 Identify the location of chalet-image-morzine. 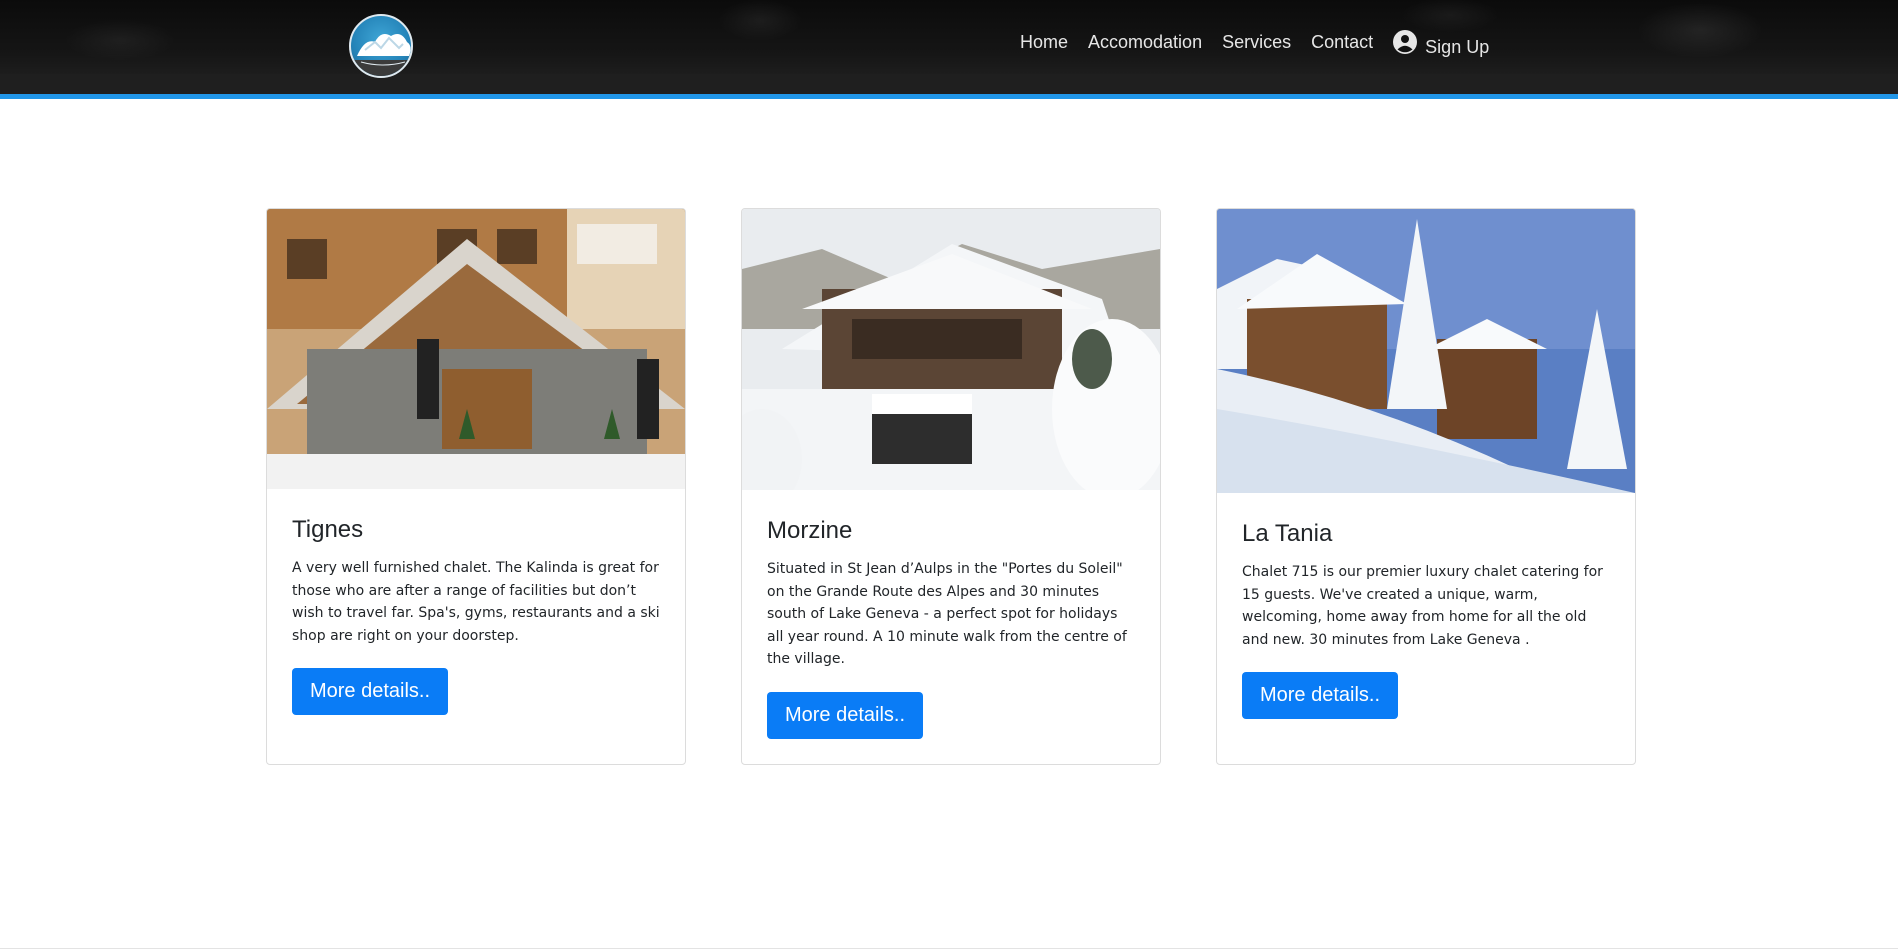
(951, 349).